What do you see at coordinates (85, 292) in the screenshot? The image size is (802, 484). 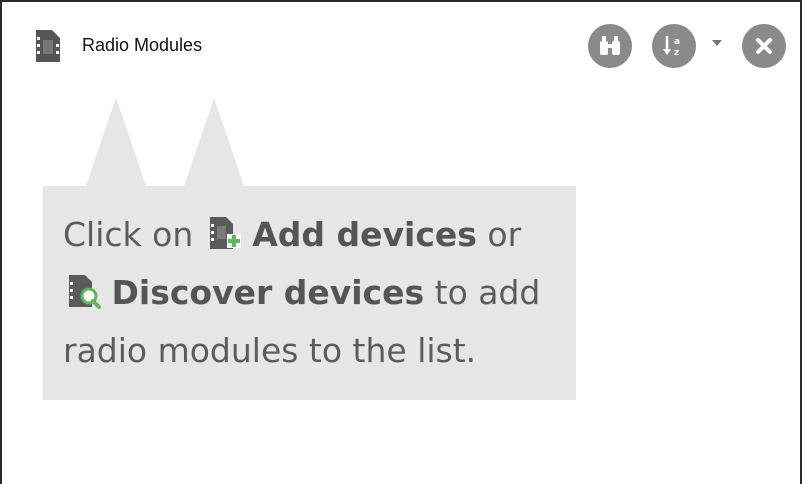 I see `discover-device-icon` at bounding box center [85, 292].